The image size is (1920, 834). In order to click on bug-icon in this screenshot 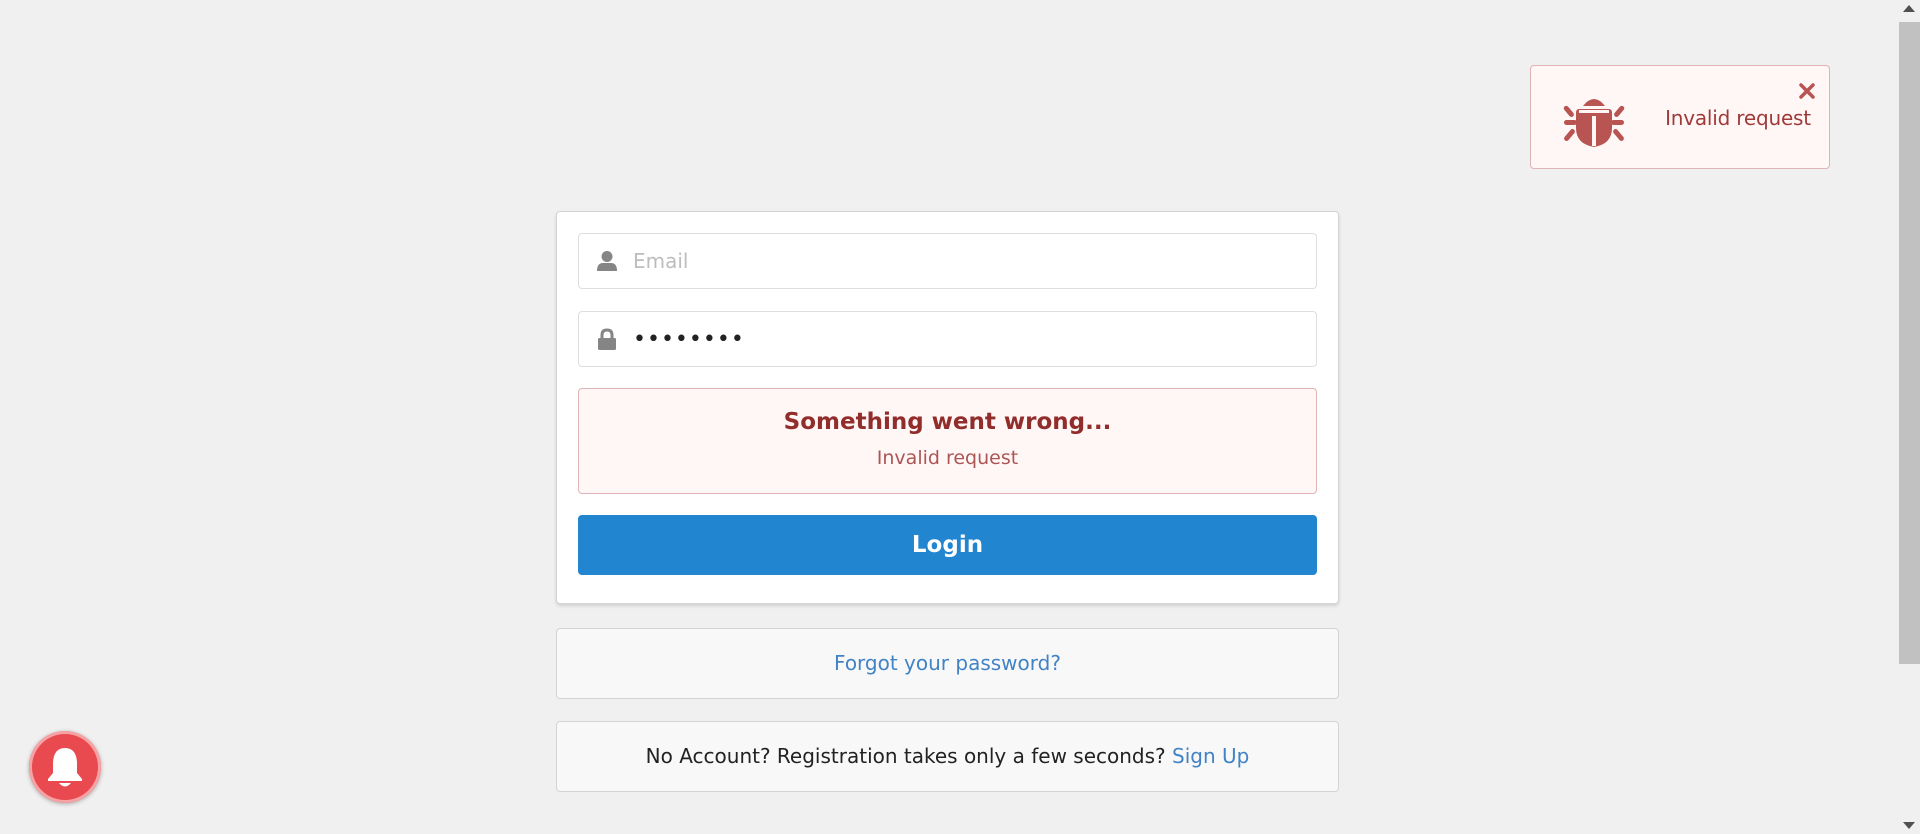, I will do `click(1594, 123)`.